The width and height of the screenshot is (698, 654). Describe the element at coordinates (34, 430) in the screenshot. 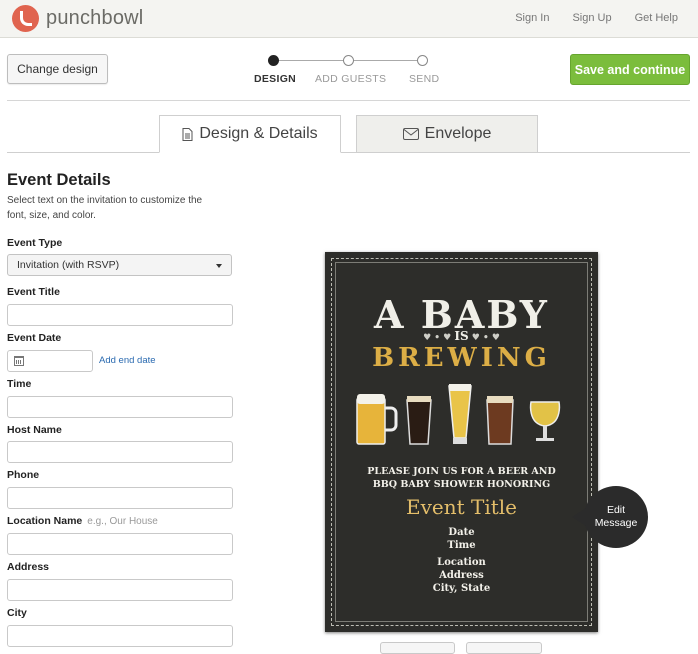

I see `host-name-label: Host Name` at that location.